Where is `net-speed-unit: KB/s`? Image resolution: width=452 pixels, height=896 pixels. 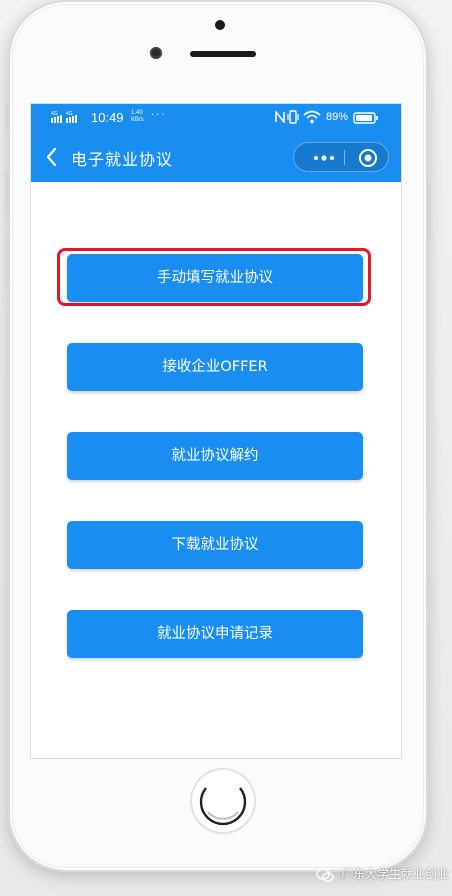 net-speed-unit: KB/s is located at coordinates (137, 120).